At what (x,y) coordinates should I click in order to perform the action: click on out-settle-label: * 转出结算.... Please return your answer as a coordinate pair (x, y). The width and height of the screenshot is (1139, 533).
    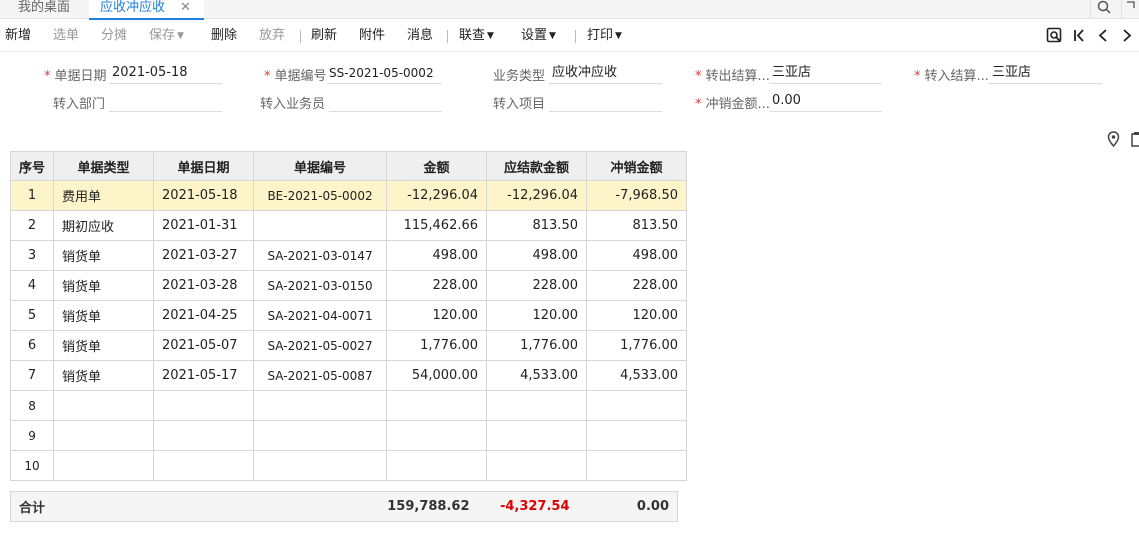
    Looking at the image, I should click on (732, 74).